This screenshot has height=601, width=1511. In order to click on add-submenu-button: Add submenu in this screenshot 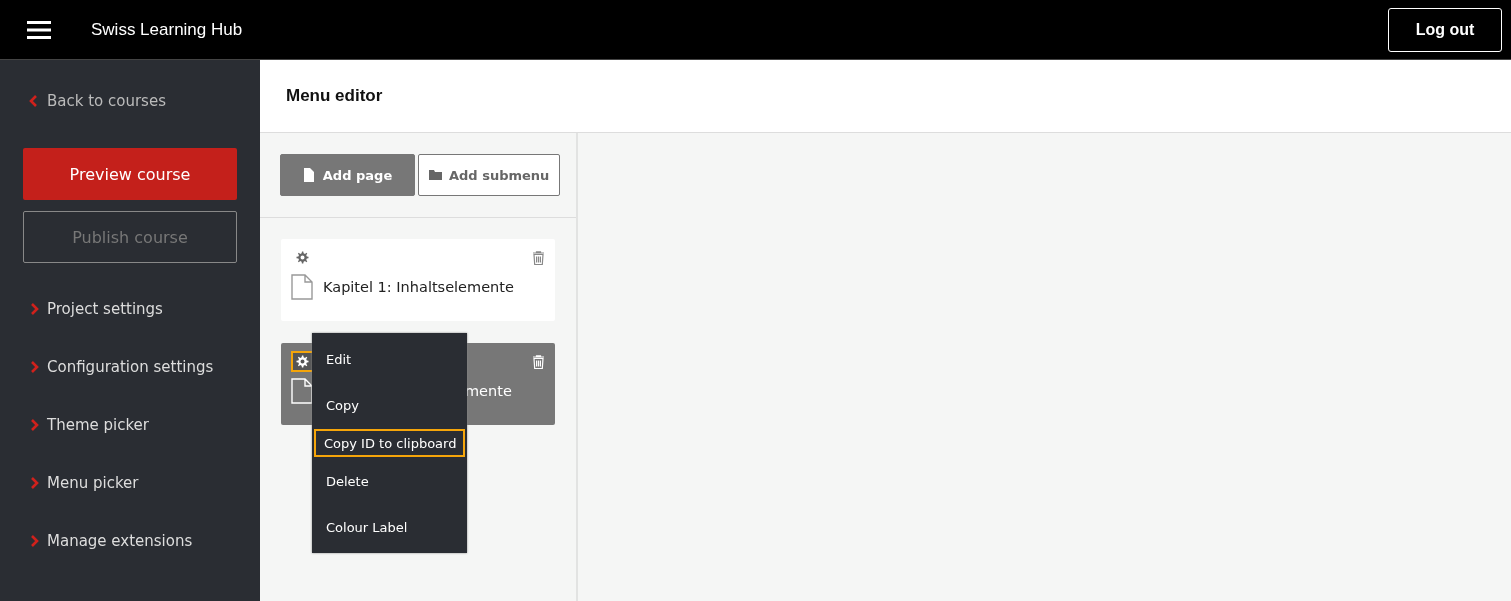, I will do `click(489, 175)`.